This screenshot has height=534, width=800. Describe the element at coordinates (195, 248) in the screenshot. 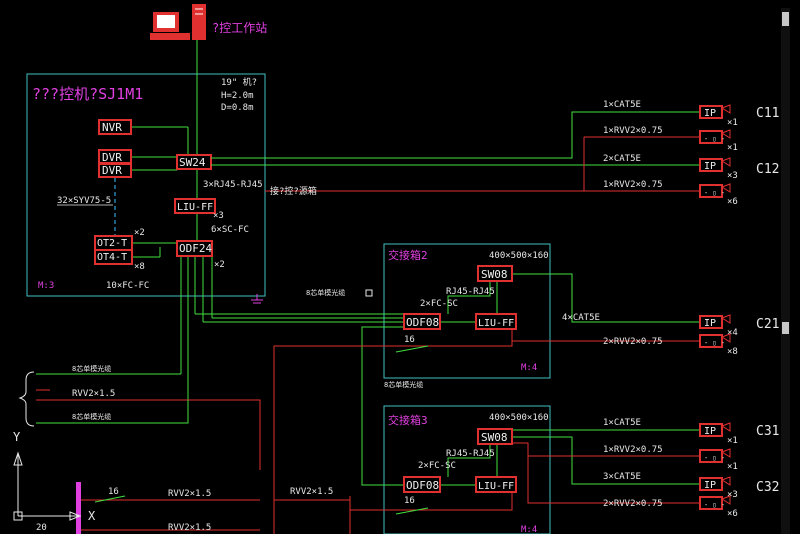

I see `odf24-label: ODF24` at that location.